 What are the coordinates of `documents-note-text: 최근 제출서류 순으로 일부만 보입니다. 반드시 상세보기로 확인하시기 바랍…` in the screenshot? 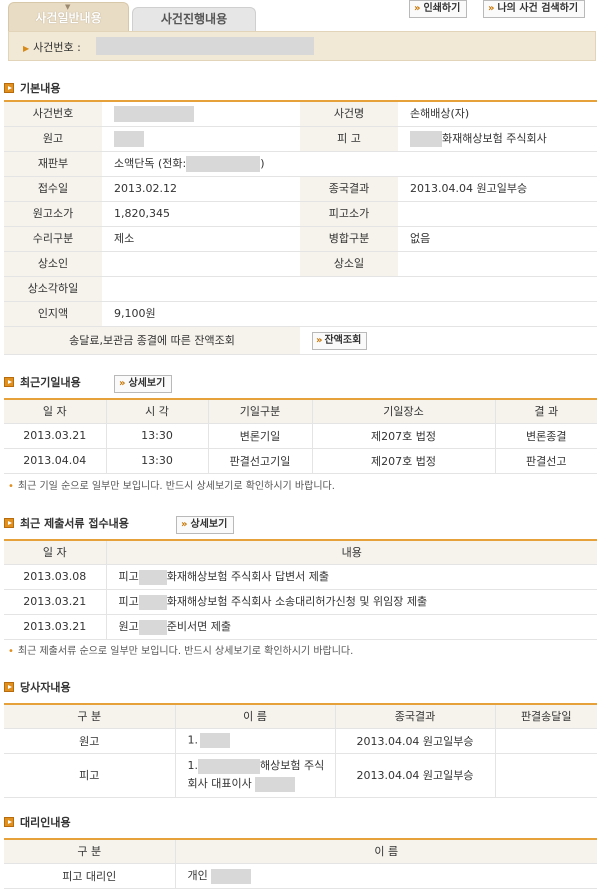 It's located at (185, 651).